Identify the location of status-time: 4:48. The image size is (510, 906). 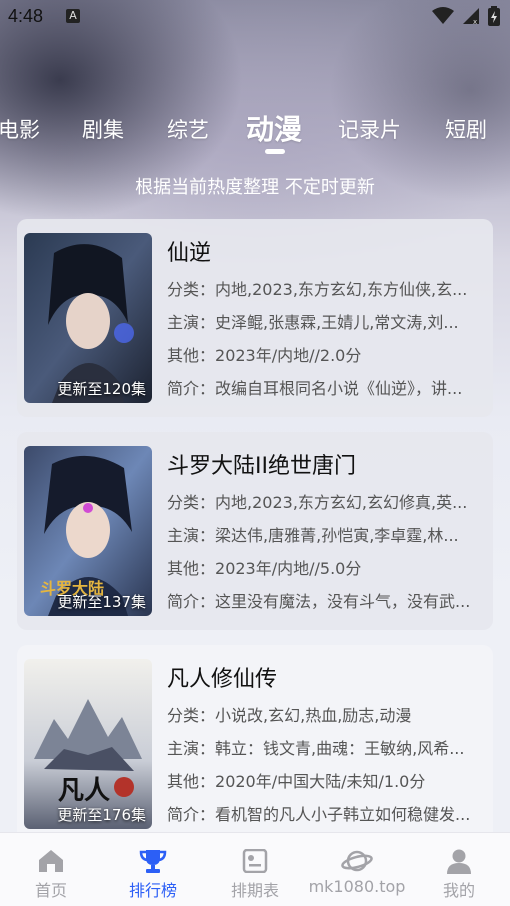
(26, 16).